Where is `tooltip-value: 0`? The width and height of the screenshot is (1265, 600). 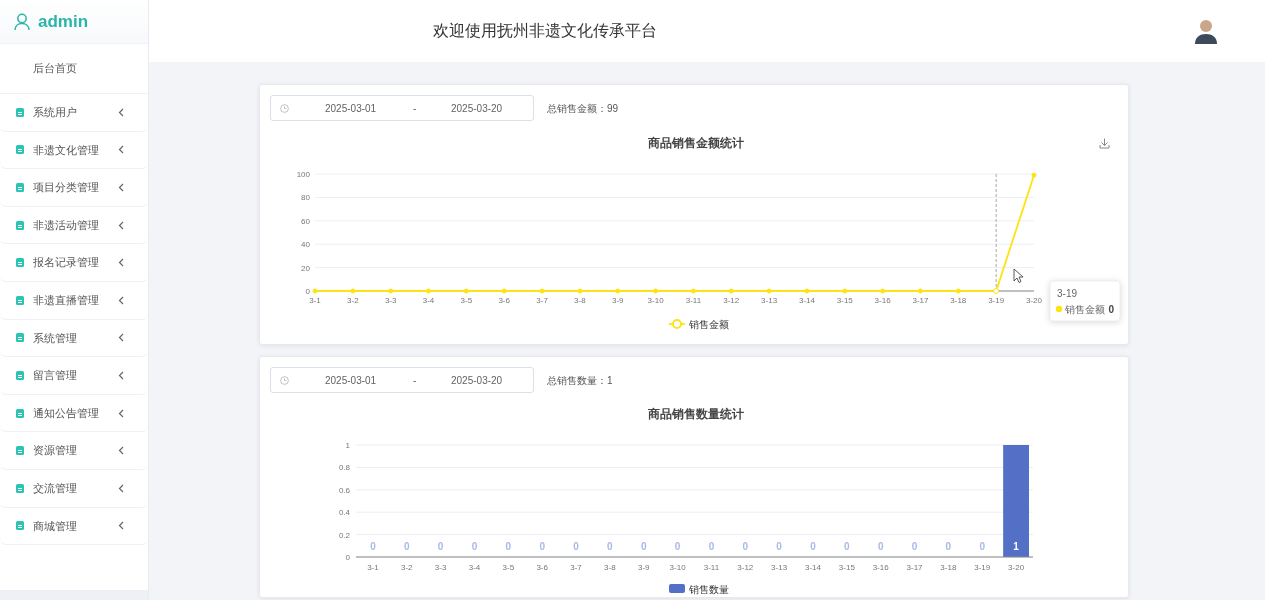 tooltip-value: 0 is located at coordinates (1111, 309).